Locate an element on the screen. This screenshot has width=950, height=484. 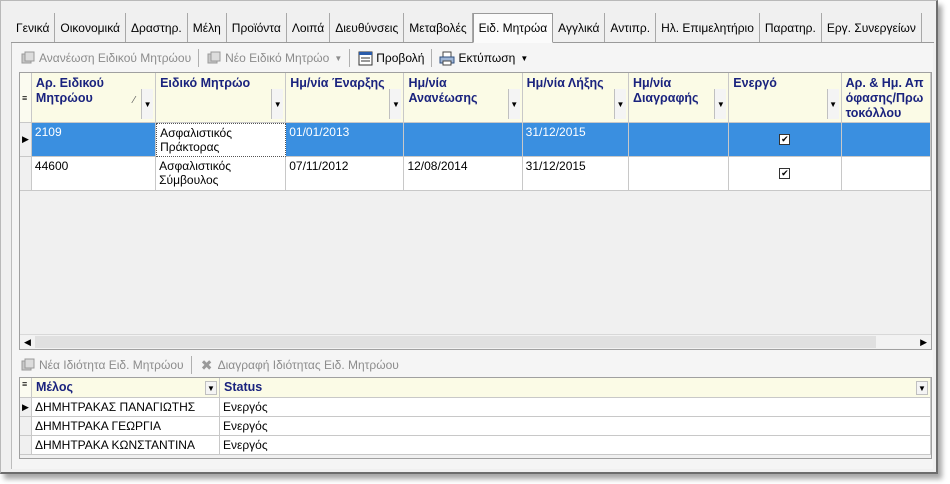
list-item: ΔΗΜΗΤΡΑΚΑ ΚΩΝΣΤΑΝΤΙΝΑ Ενεργός is located at coordinates (475, 445).